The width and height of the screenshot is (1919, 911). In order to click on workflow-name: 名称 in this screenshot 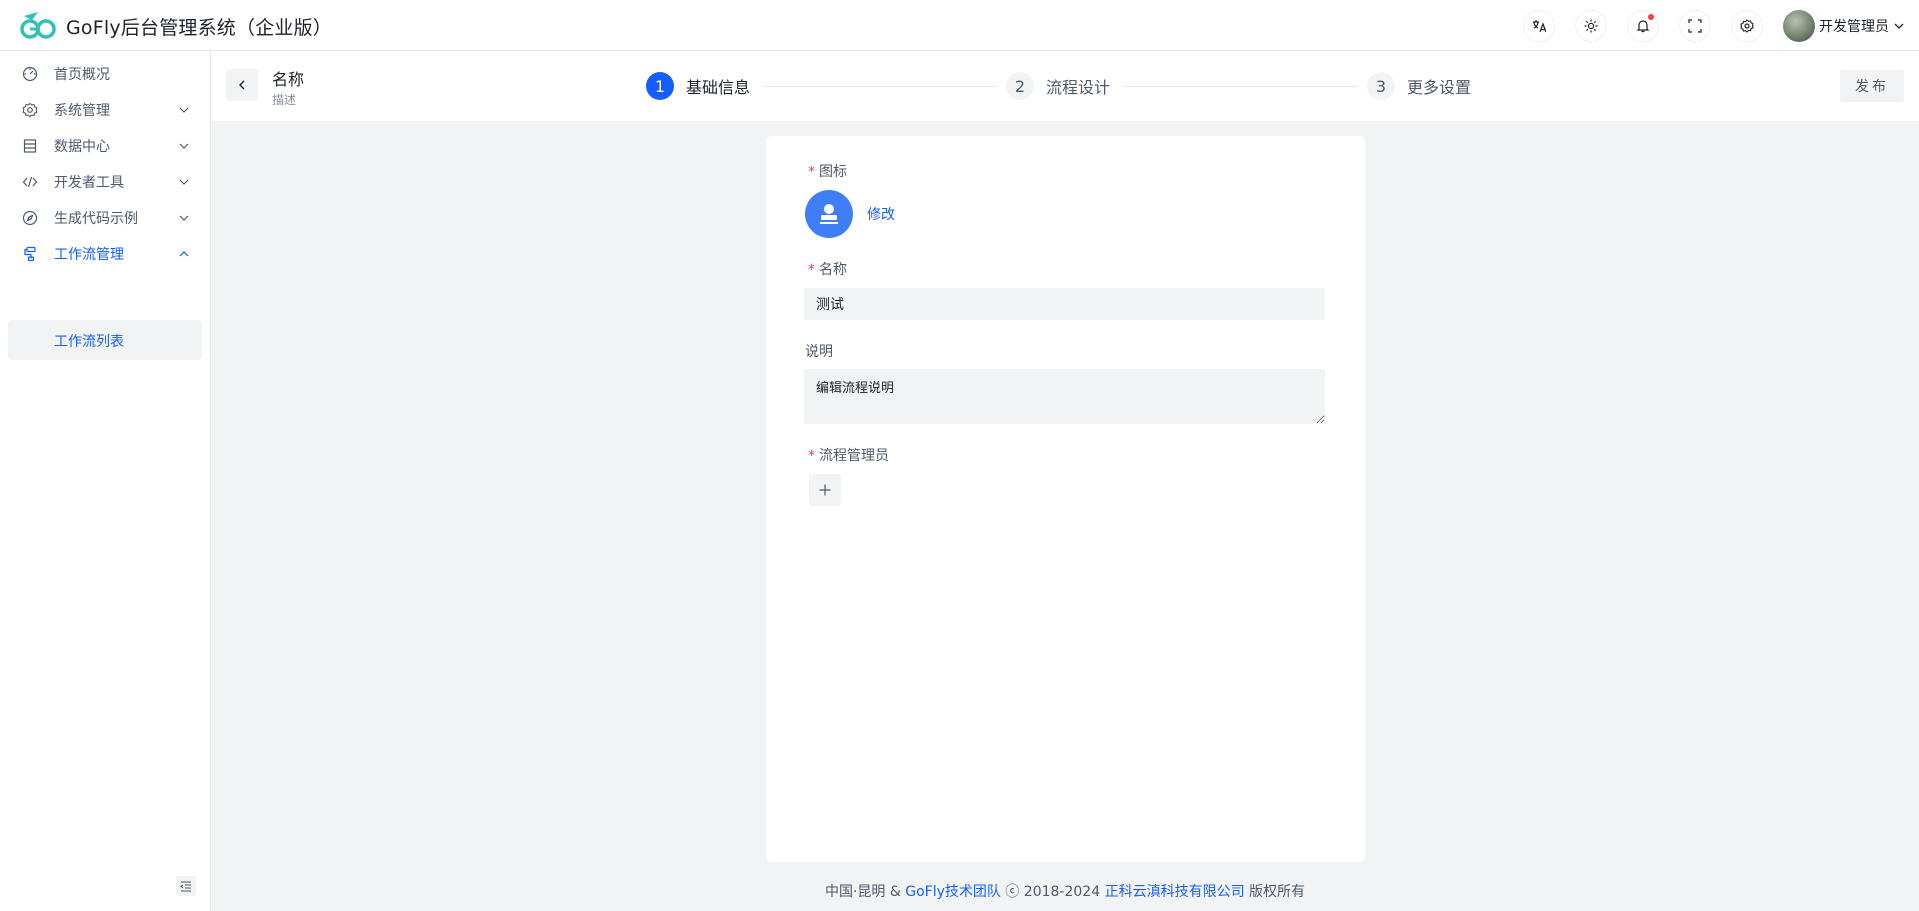, I will do `click(288, 79)`.